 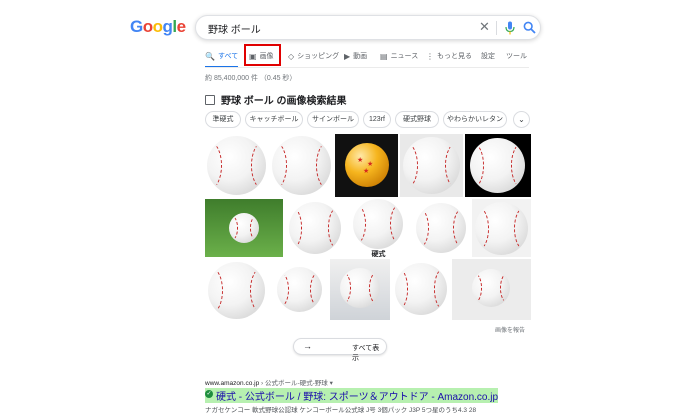 What do you see at coordinates (521, 119) in the screenshot?
I see `chevron-down-icon: ⌄` at bounding box center [521, 119].